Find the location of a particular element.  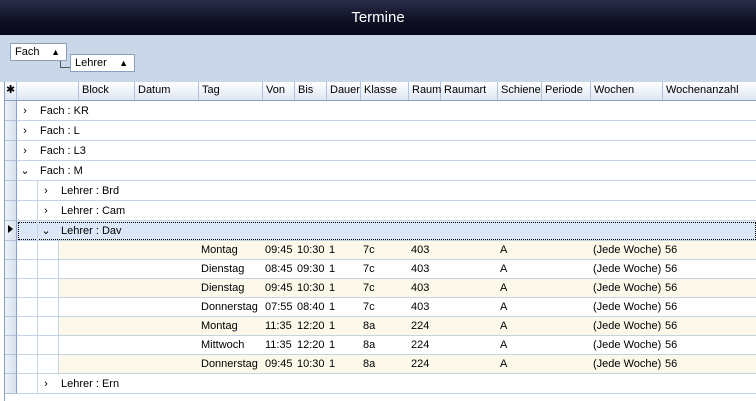

column-header-dauer: Dauer is located at coordinates (344, 91).